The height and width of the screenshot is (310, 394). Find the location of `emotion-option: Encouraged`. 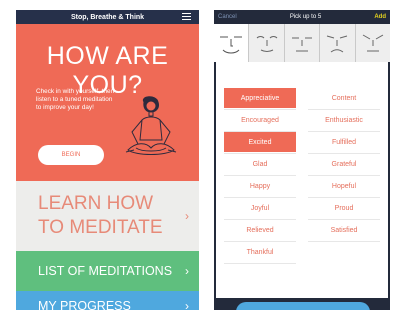

emotion-option: Encouraged is located at coordinates (260, 120).